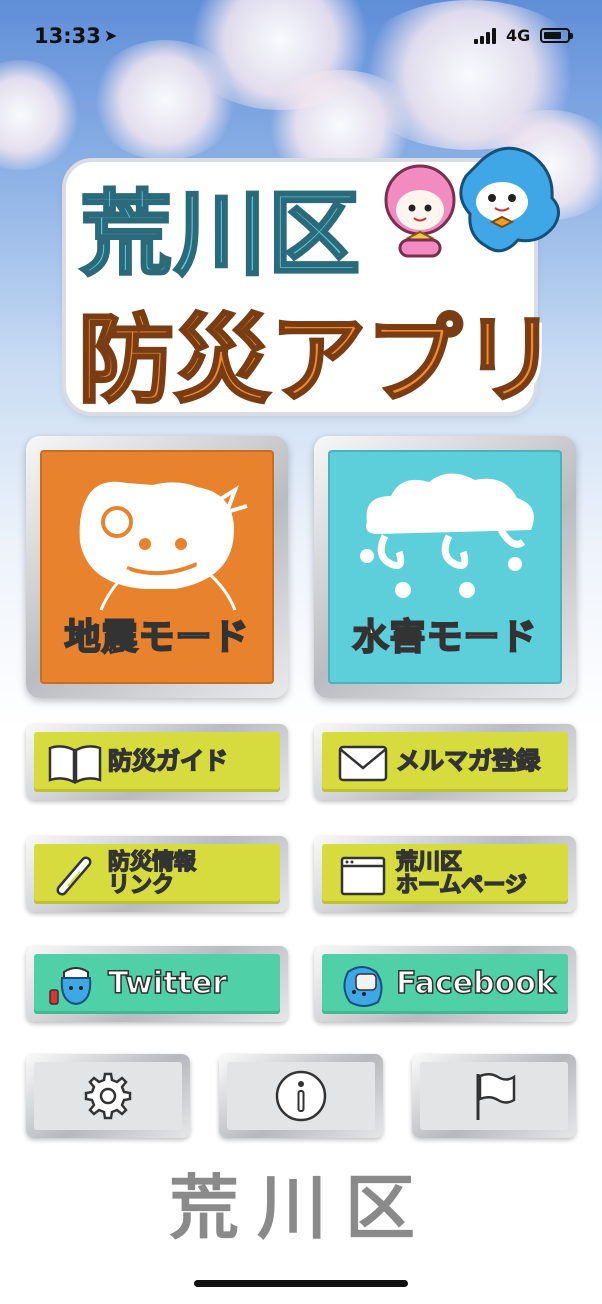 This screenshot has height=1304, width=602. I want to click on mail-magazine-label: メルマガ登録, so click(468, 761).